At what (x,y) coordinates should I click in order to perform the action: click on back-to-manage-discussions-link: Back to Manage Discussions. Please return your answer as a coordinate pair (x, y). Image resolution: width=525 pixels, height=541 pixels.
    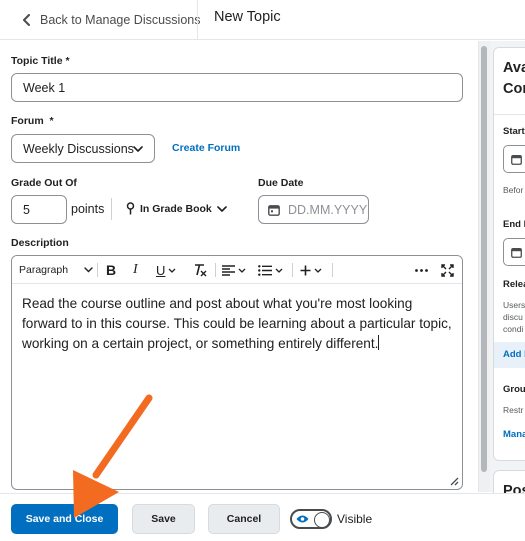
    Looking at the image, I should click on (111, 20).